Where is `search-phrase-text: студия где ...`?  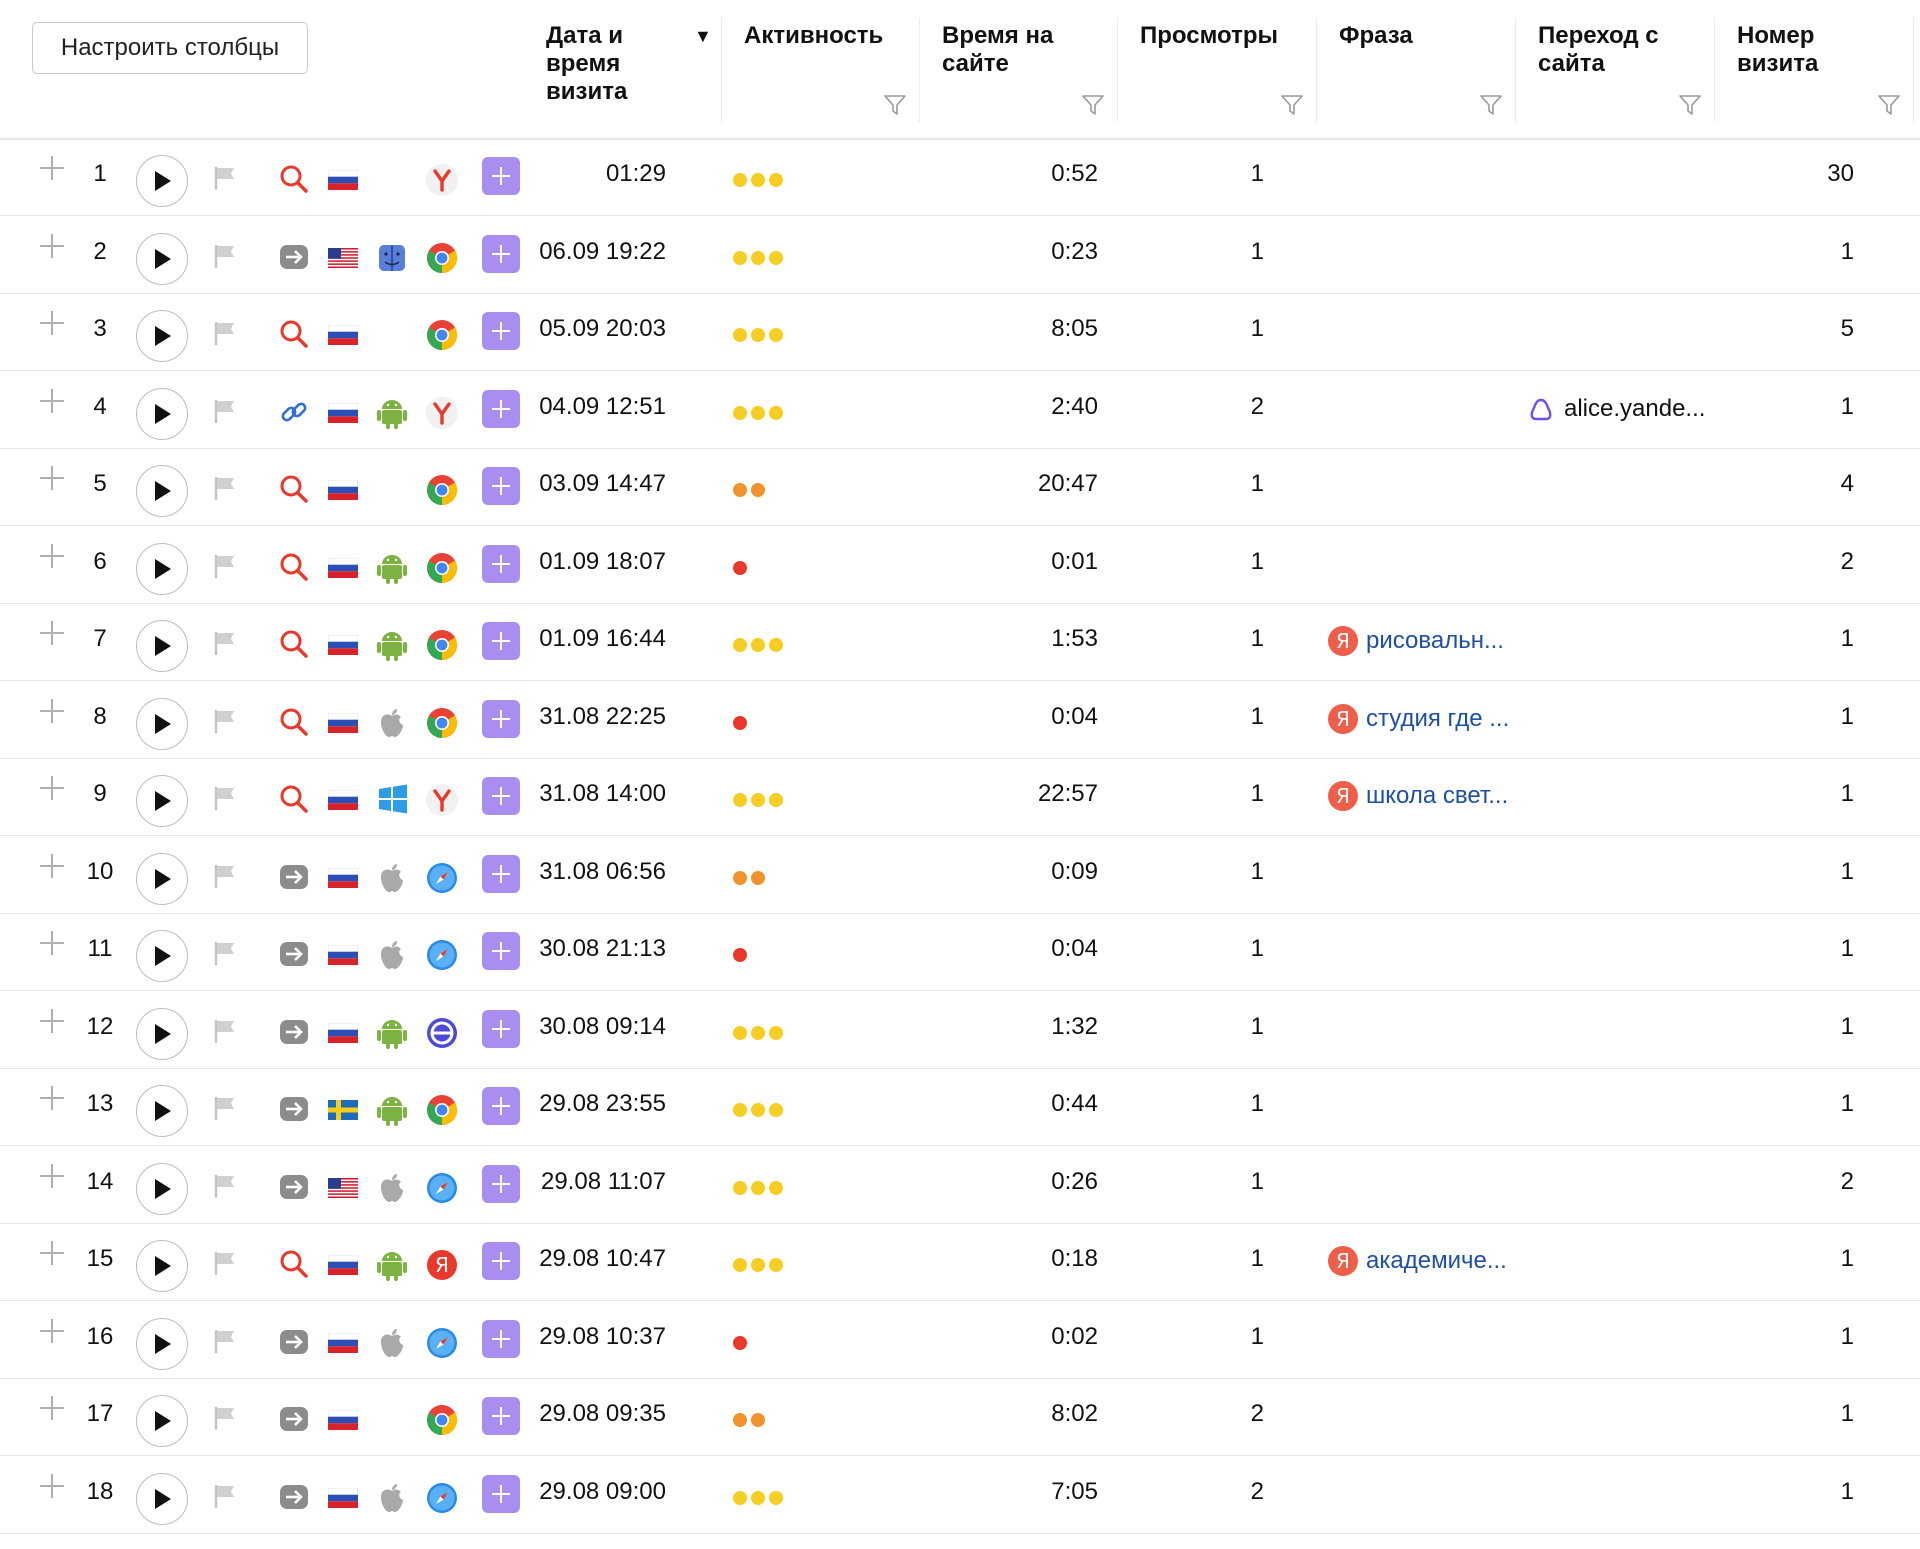 search-phrase-text: студия где ... is located at coordinates (1437, 719).